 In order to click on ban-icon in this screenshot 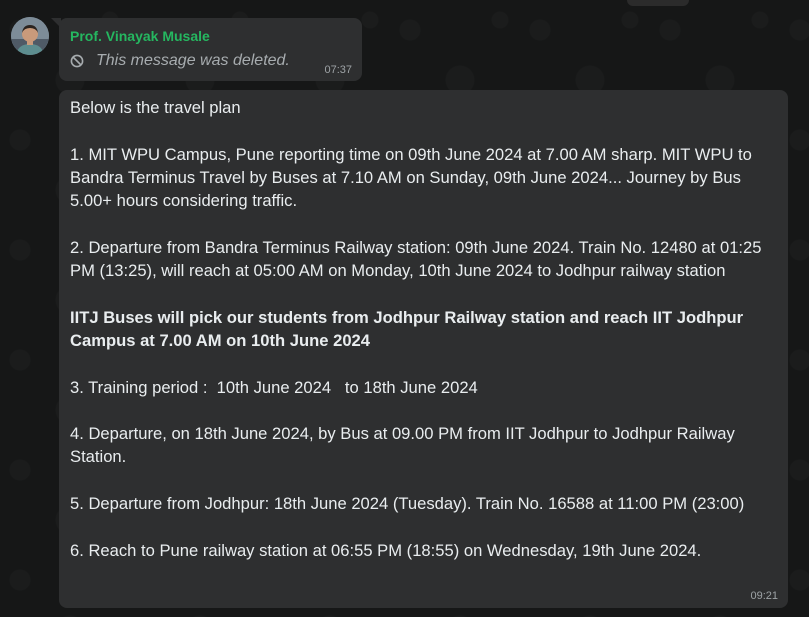, I will do `click(77, 61)`.